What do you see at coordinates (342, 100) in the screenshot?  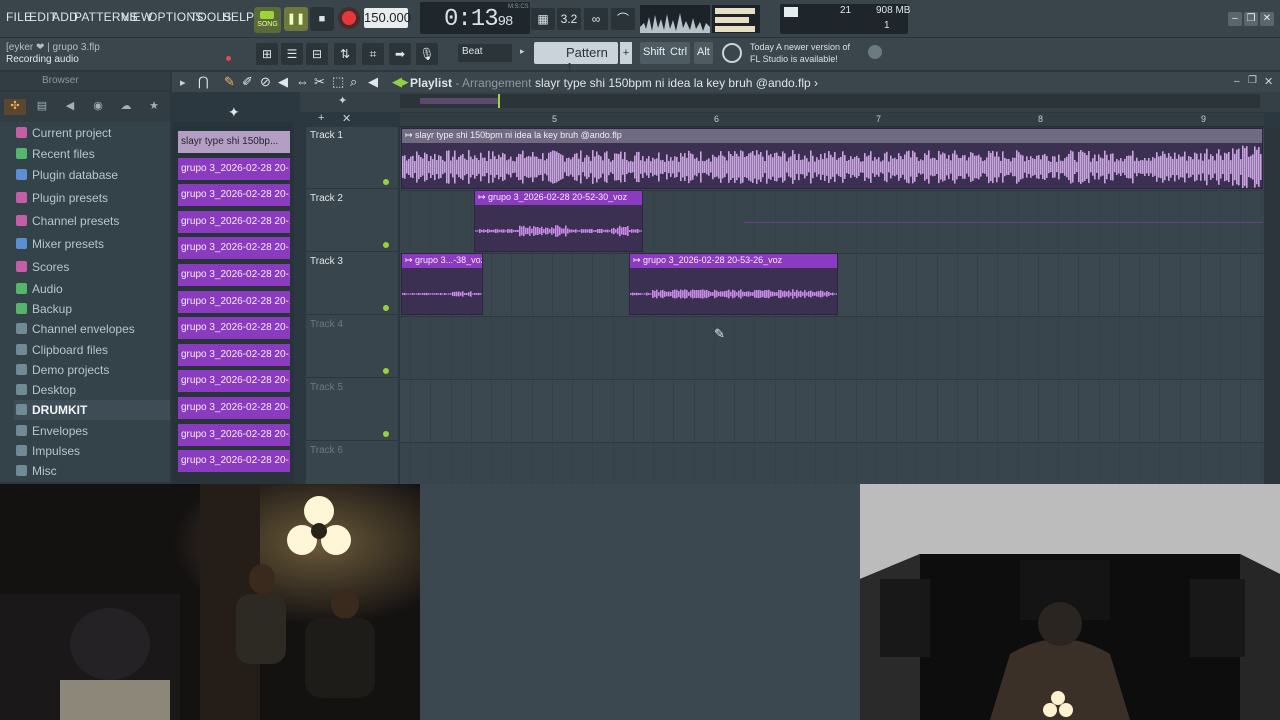 I see `move-icon: ✦` at bounding box center [342, 100].